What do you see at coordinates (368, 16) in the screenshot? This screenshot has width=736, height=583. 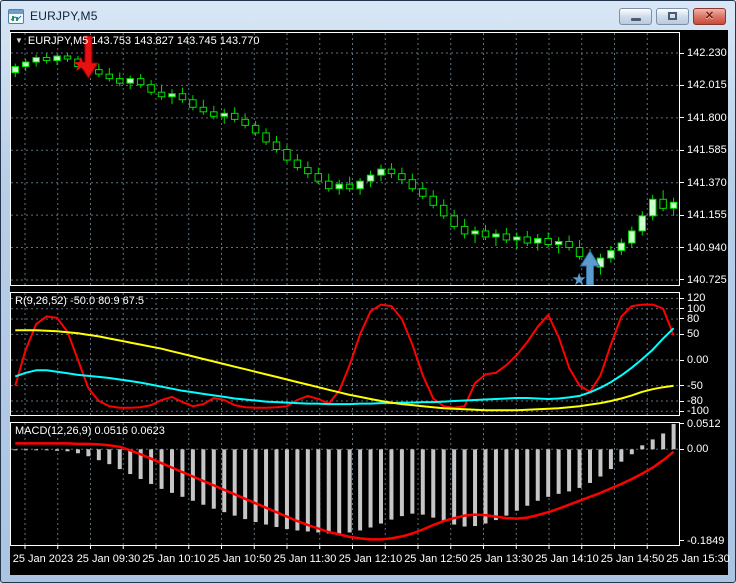 I see `titlebar: EURJPY,M5 ✕` at bounding box center [368, 16].